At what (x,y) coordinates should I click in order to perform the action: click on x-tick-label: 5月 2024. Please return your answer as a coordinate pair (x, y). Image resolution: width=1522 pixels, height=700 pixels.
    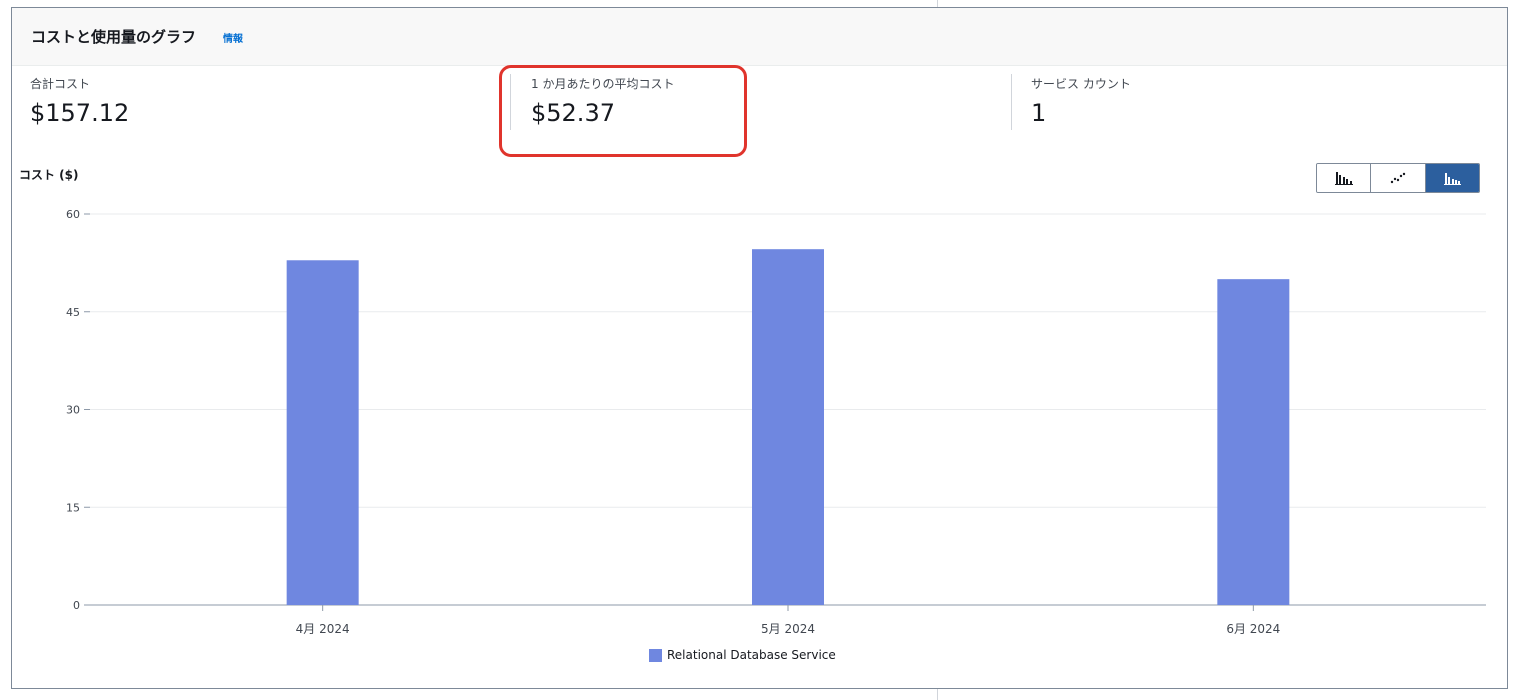
    Looking at the image, I should click on (788, 629).